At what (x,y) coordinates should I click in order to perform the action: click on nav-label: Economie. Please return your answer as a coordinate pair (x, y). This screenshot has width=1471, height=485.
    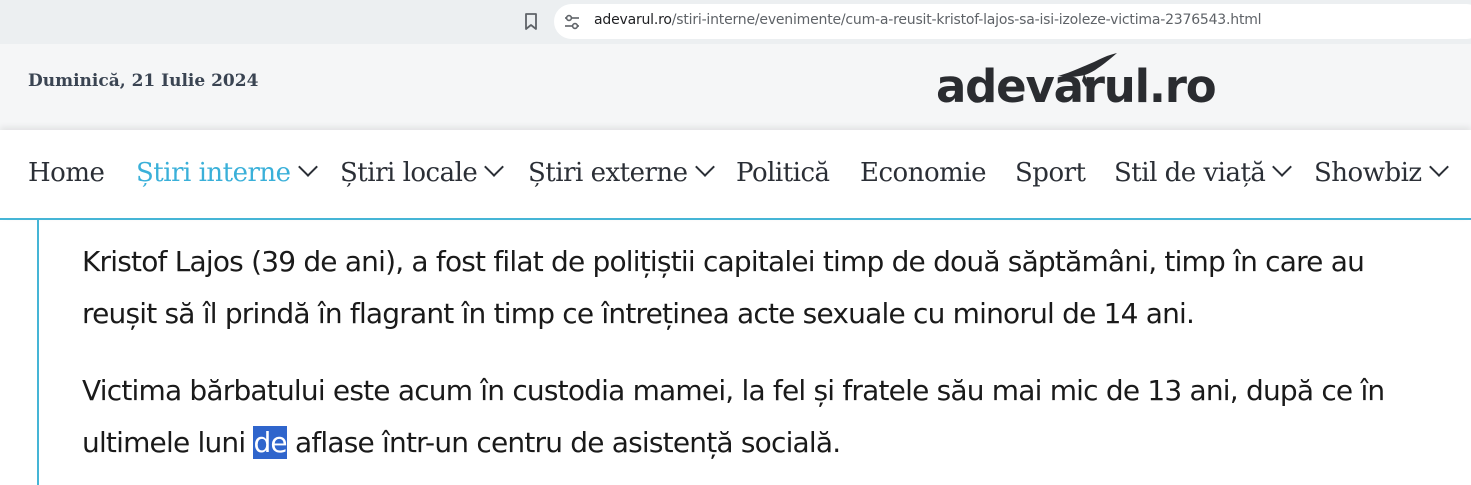
    Looking at the image, I should click on (923, 173).